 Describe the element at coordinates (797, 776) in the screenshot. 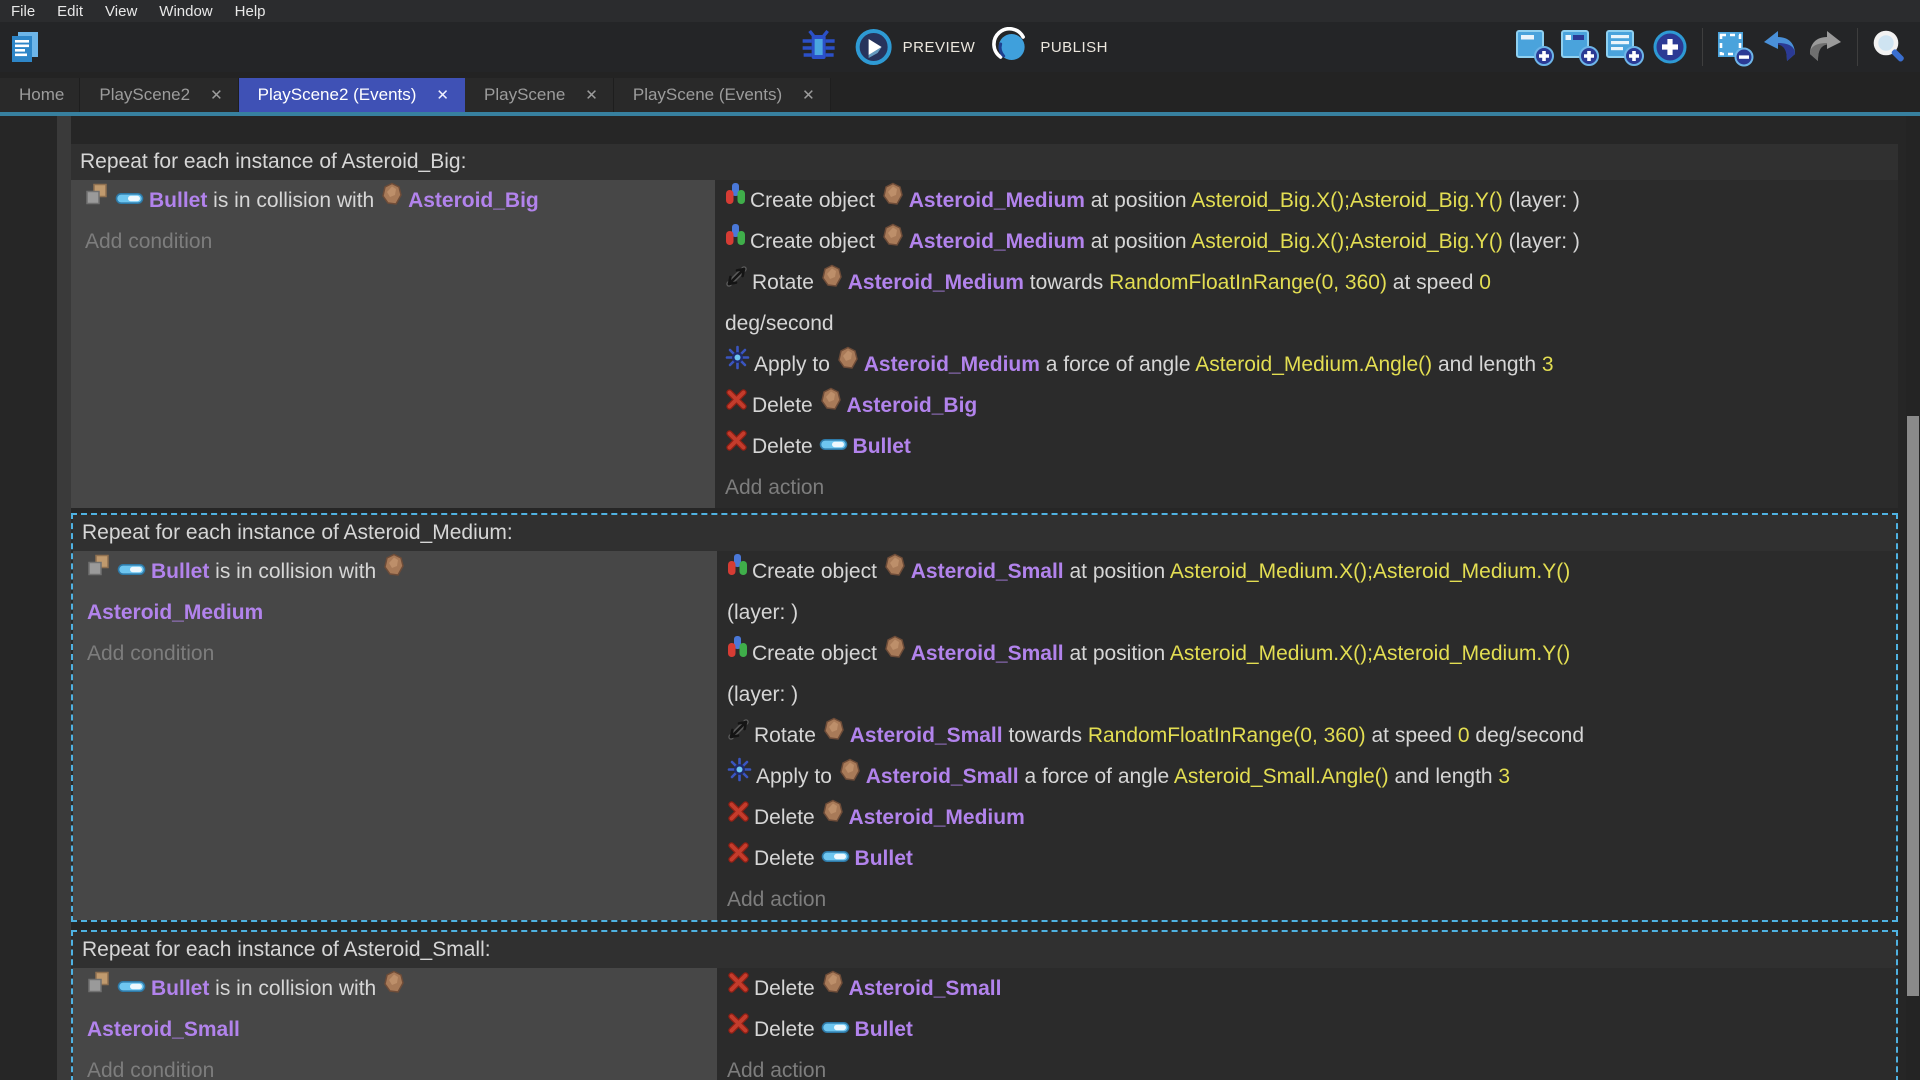

I see `instruction-text: Apply to` at that location.